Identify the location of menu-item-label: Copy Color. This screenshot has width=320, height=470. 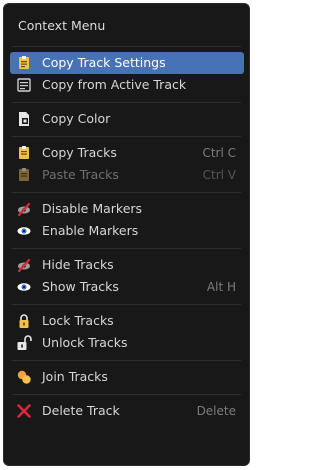
(76, 118).